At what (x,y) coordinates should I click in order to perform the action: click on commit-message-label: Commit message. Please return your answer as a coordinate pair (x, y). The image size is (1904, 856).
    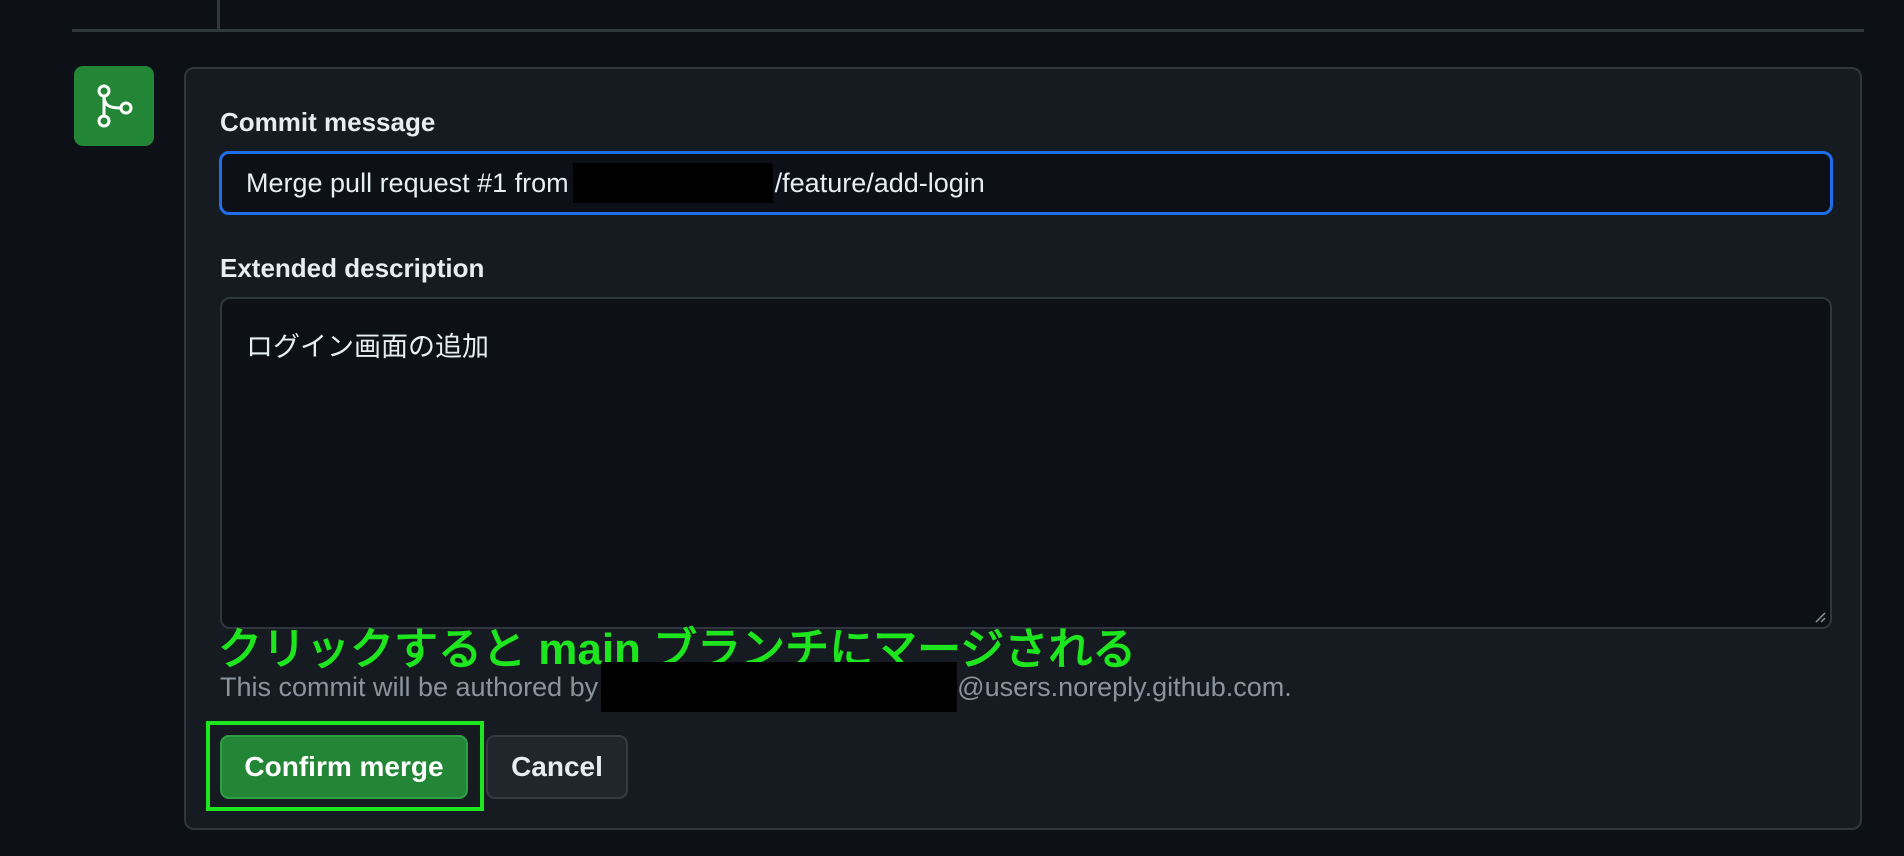
    Looking at the image, I should click on (328, 122).